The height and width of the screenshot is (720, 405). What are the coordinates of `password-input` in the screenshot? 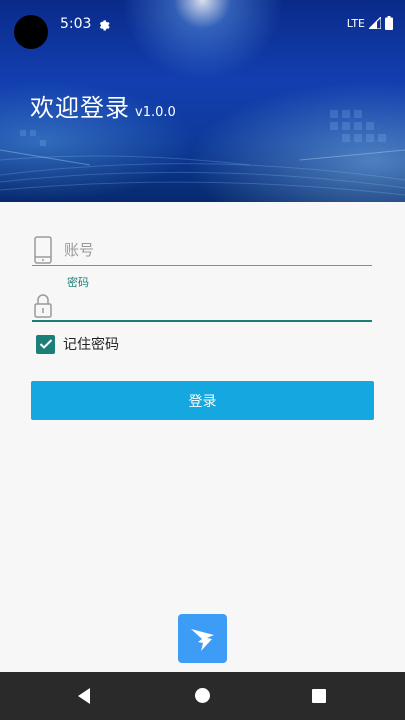 It's located at (214, 307).